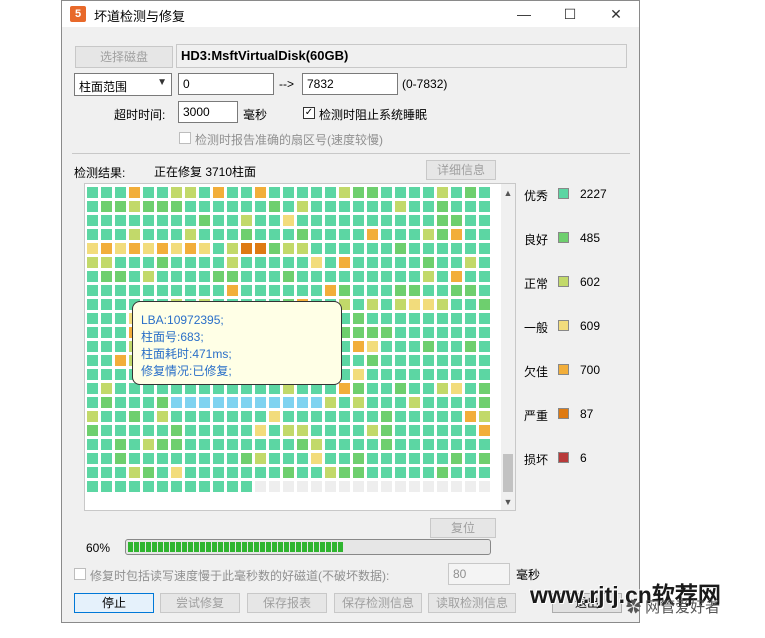  I want to click on minimize-button: —, so click(524, 14).